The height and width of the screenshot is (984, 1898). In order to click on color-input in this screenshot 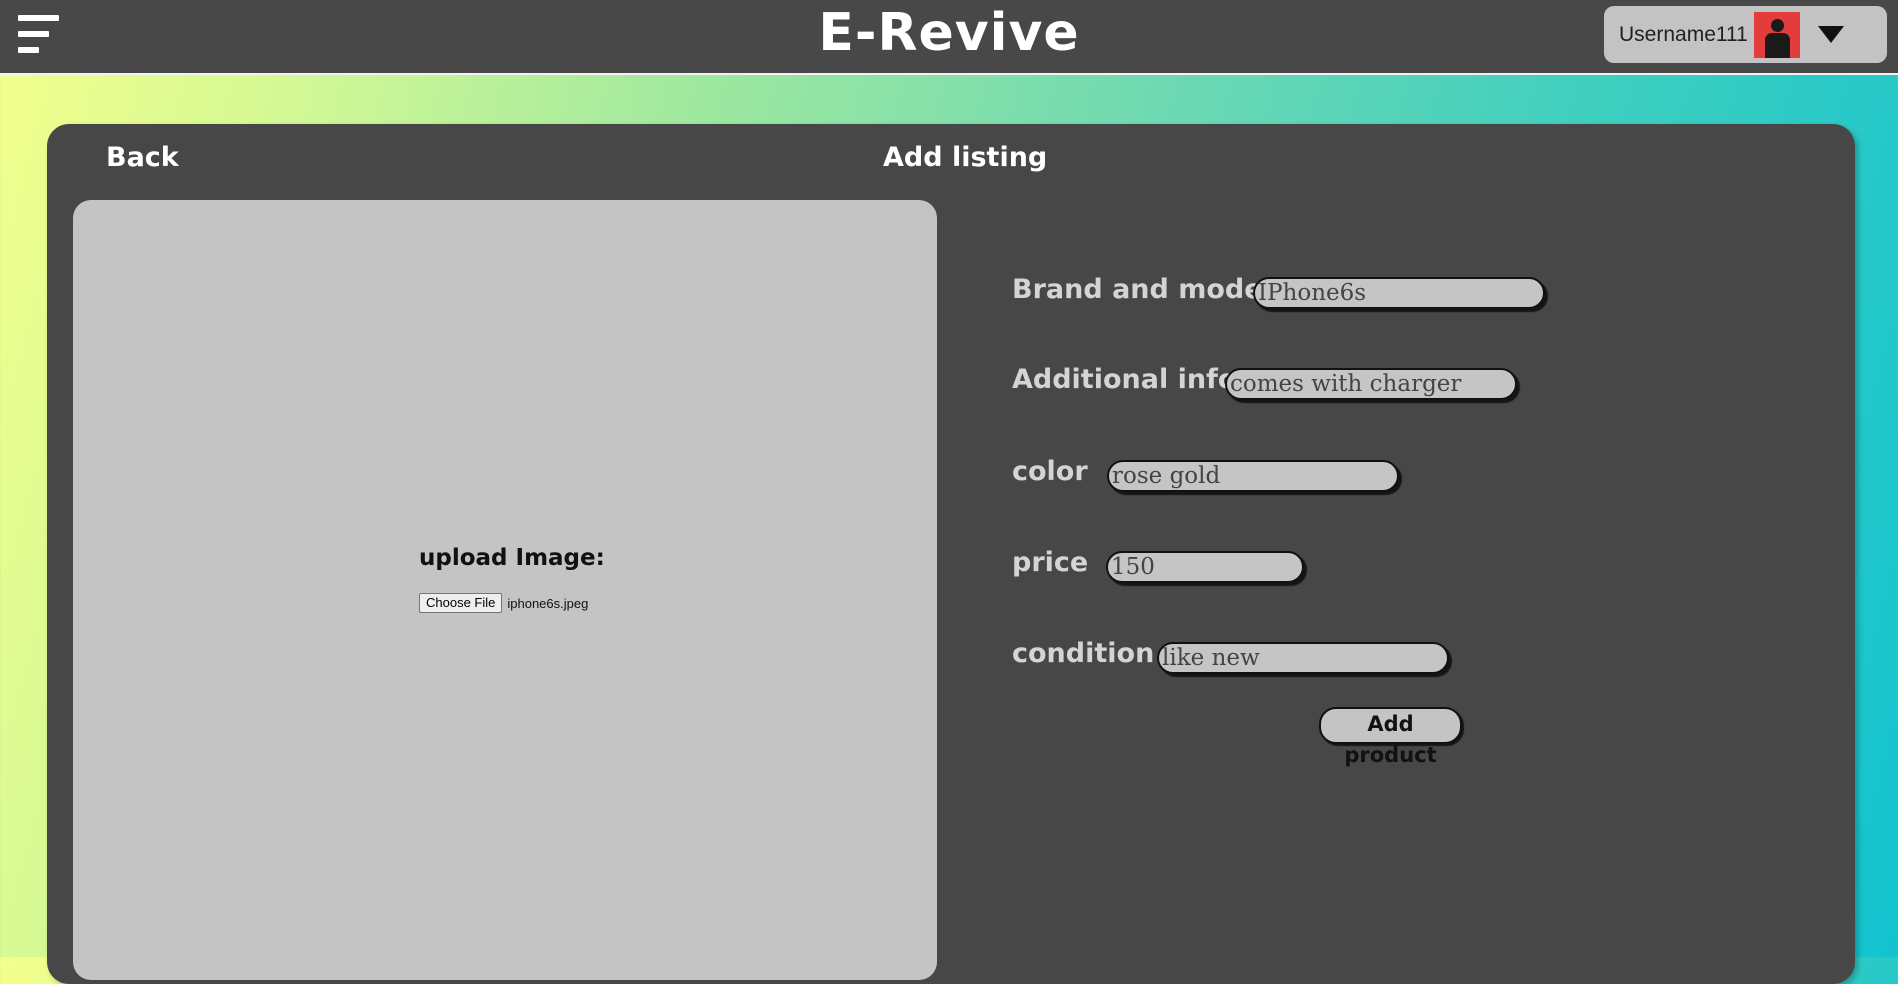, I will do `click(1253, 476)`.